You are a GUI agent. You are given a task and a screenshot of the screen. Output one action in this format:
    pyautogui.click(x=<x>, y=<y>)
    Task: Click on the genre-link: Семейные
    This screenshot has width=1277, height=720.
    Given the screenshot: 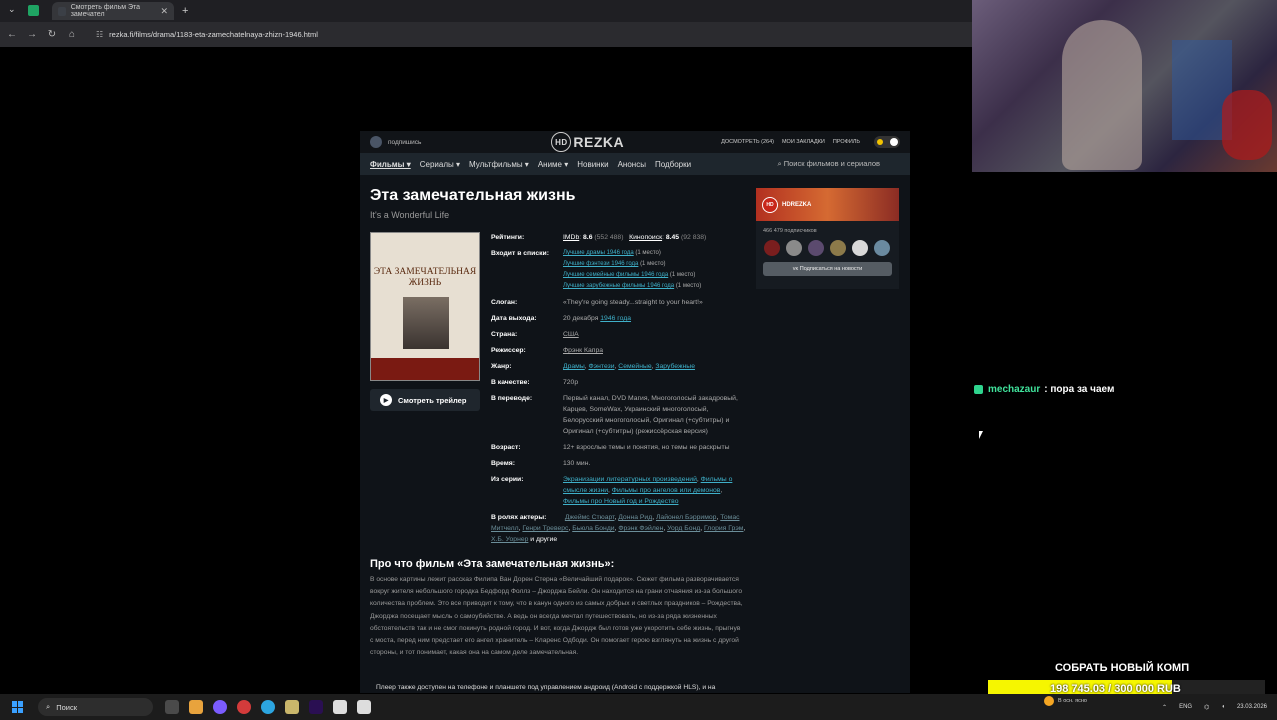 What is the action you would take?
    pyautogui.click(x=634, y=366)
    